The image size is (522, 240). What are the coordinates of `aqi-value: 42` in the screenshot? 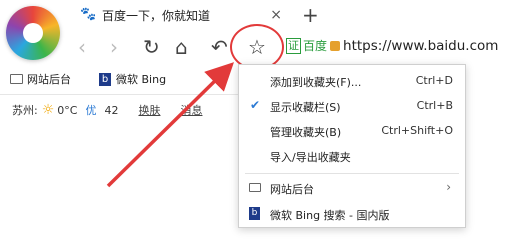 It's located at (111, 110).